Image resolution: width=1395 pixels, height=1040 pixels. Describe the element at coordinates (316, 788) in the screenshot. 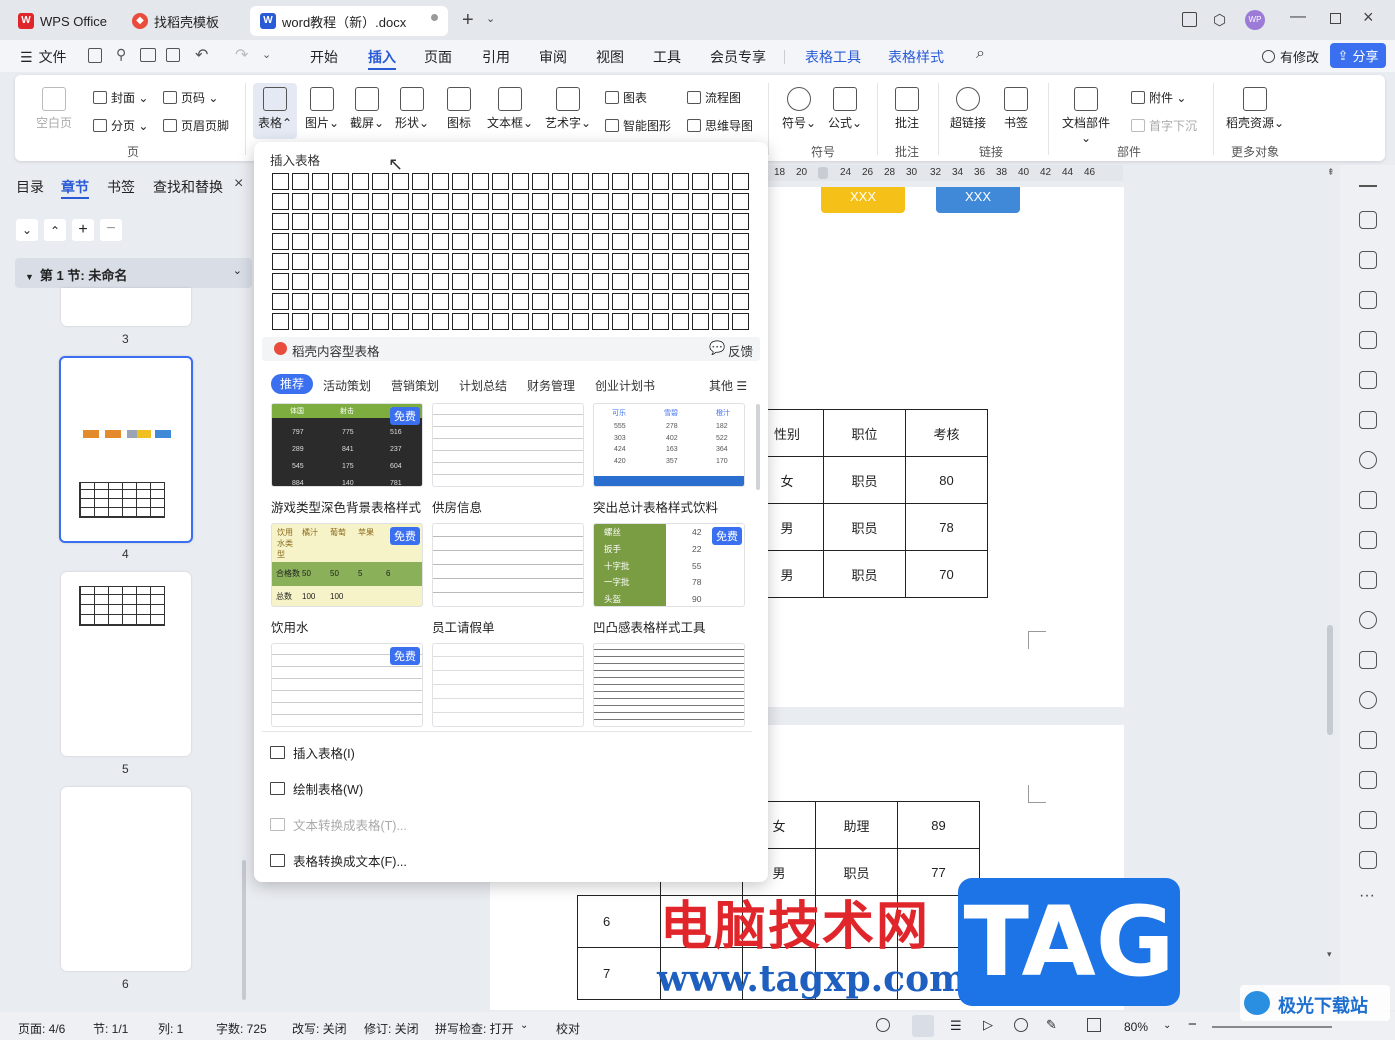

I see `draw-table-action: 绘制表格(W)` at that location.